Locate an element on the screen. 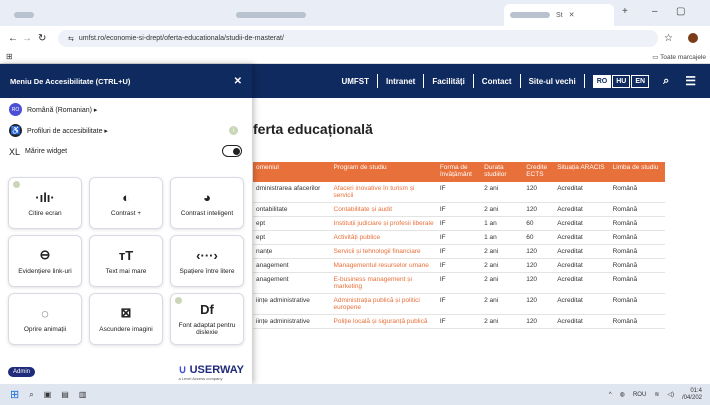 This screenshot has height=405, width=710. feature-card: ‹···› Spațiere între litere is located at coordinates (207, 261).